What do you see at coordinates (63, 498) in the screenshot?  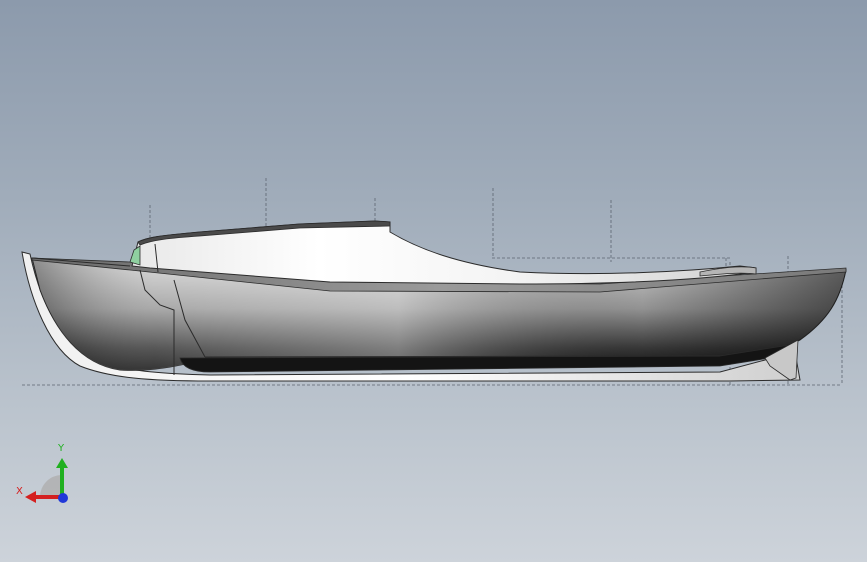 I see `z-axis-dot` at bounding box center [63, 498].